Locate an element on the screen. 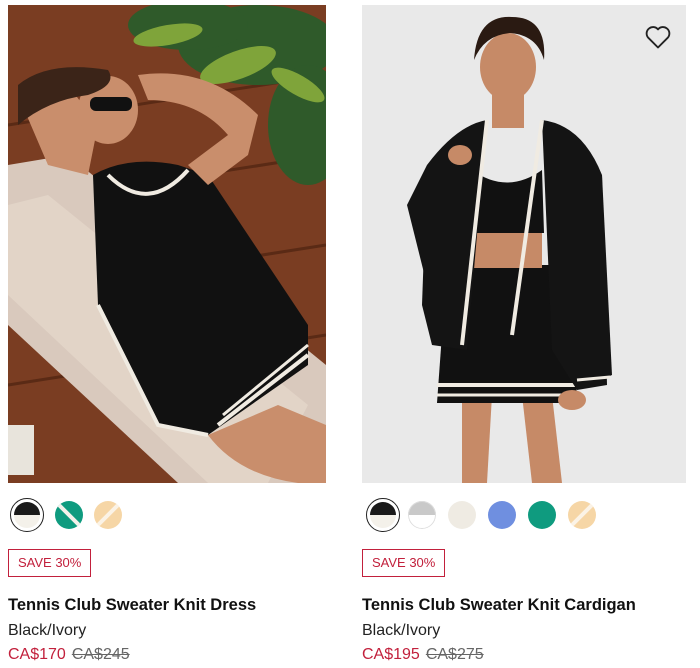 Image resolution: width=700 pixels, height=668 pixels. swatch-teal is located at coordinates (542, 515).